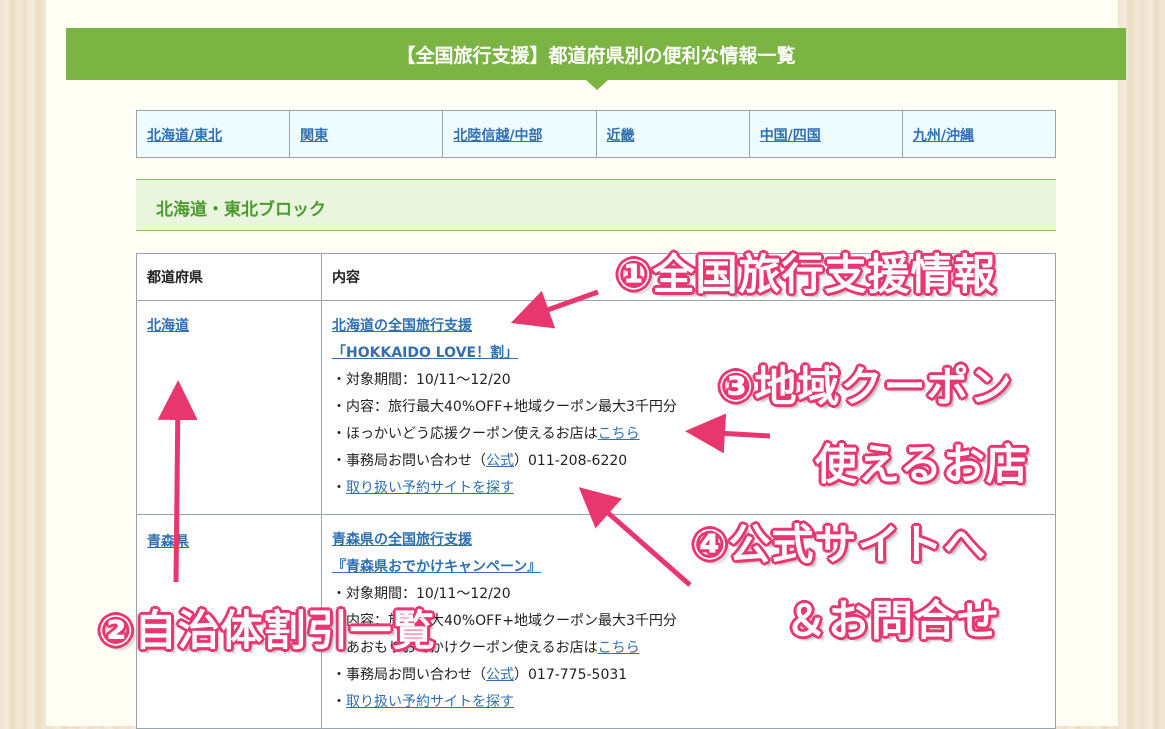  What do you see at coordinates (367, 134) in the screenshot?
I see `region-kanto: 関東` at bounding box center [367, 134].